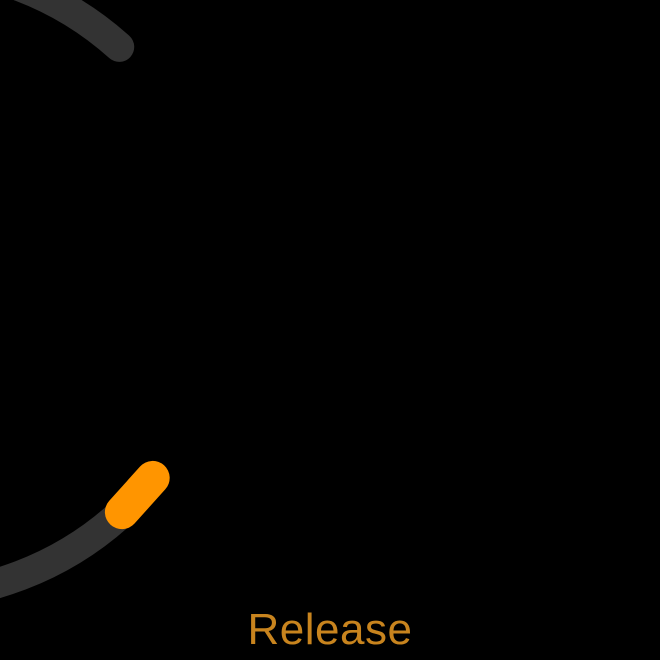  I want to click on knob-value-indicator, so click(137, 495).